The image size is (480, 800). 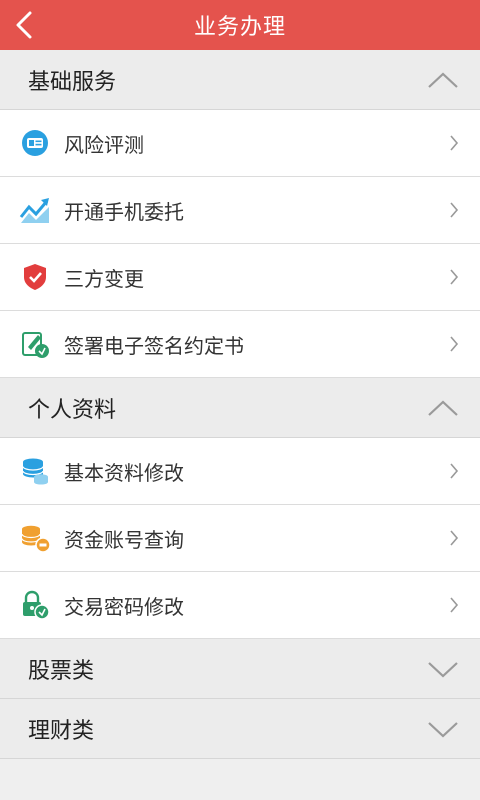 I want to click on section-basic-services: 基础服务, so click(x=240, y=80).